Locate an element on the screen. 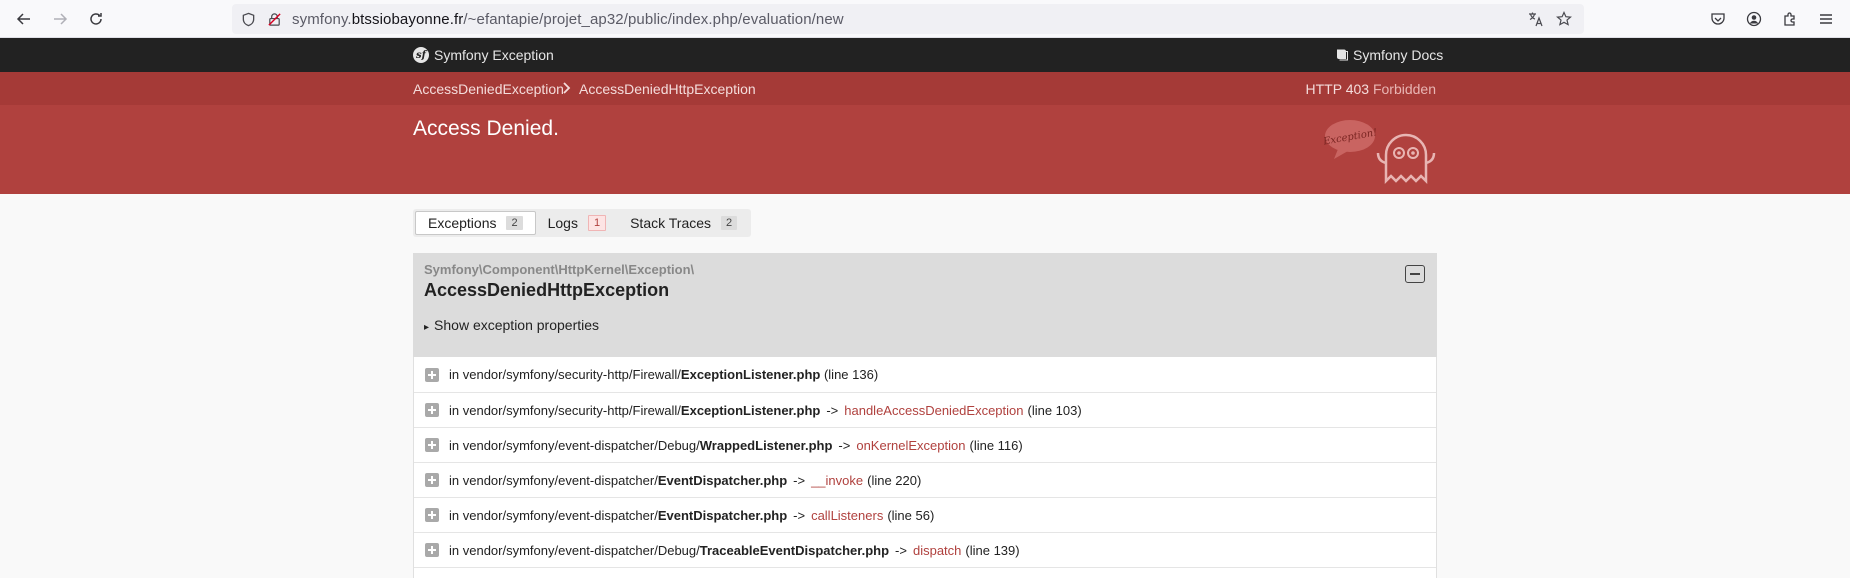  forward-button is located at coordinates (60, 19).